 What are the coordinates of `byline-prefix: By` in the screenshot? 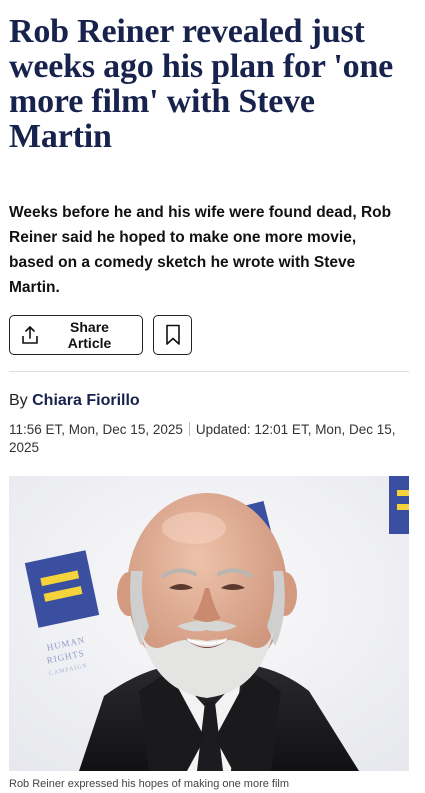 It's located at (18, 400).